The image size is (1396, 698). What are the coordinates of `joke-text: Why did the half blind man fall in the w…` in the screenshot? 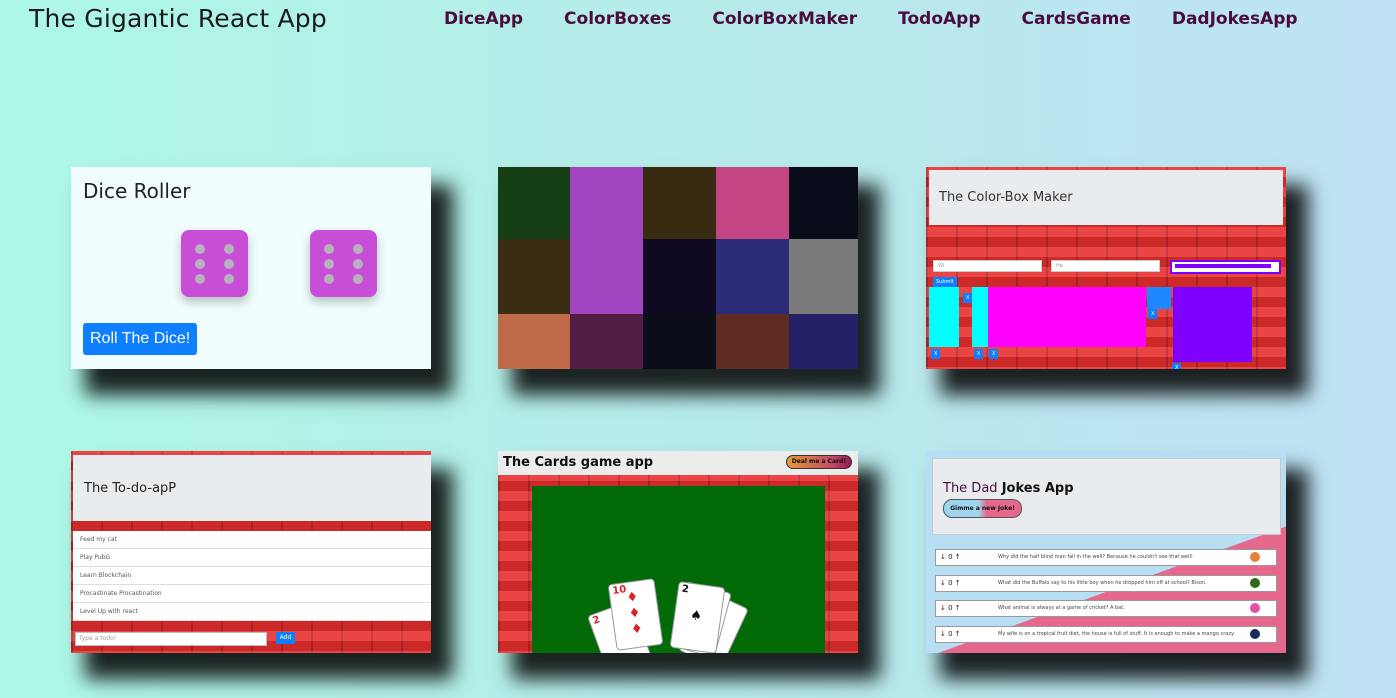 It's located at (1095, 557).